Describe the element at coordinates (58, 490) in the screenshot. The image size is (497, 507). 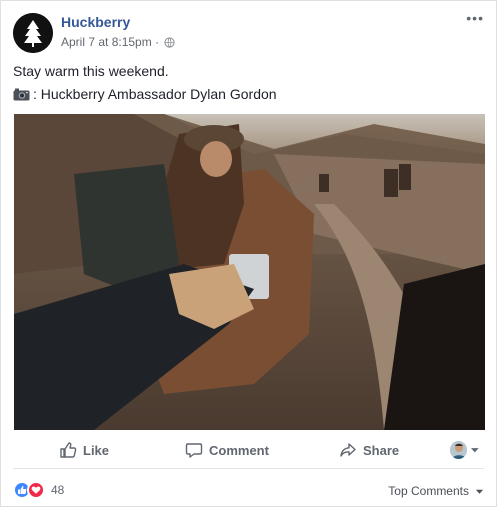
I see `reaction-count: 48` at that location.